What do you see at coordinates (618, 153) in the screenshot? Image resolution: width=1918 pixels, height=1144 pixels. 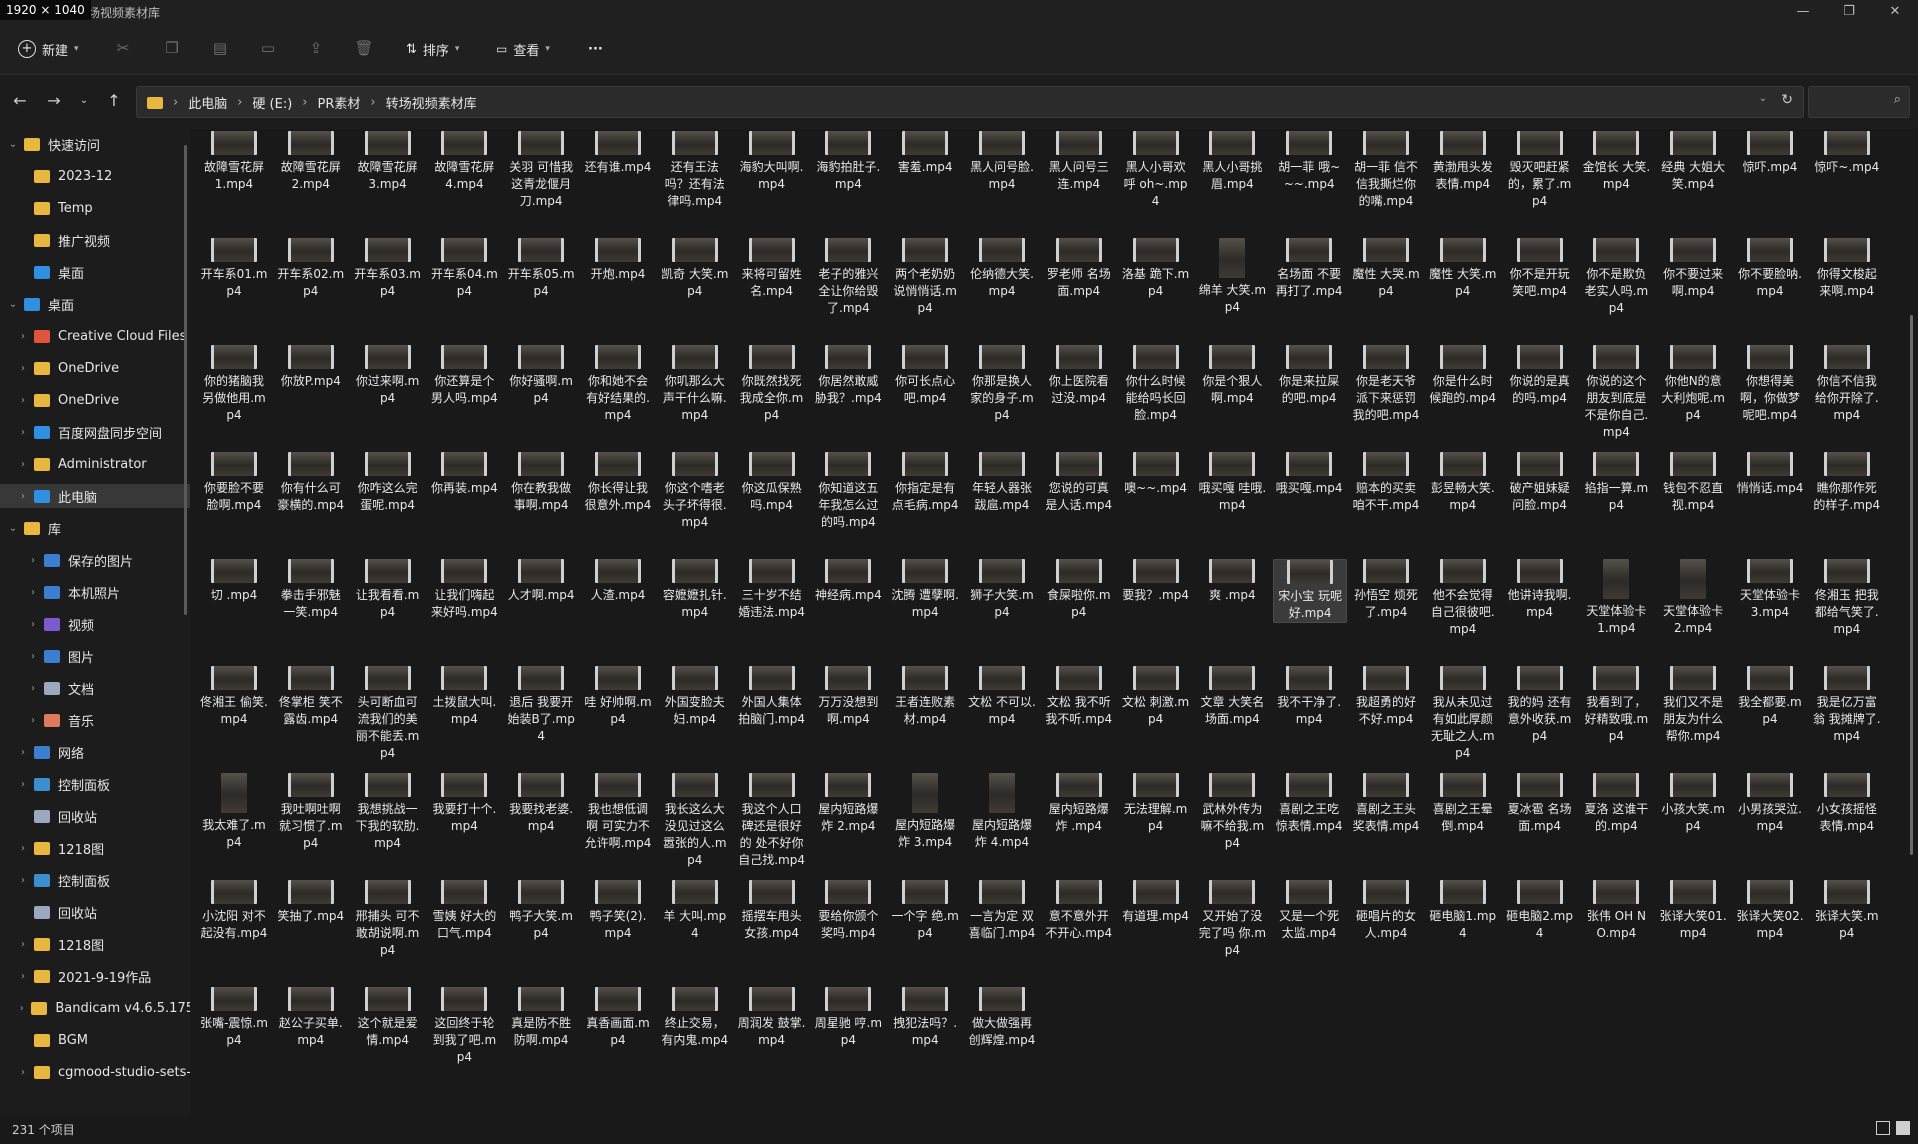 I see `file-item: 还有谁.mp4` at bounding box center [618, 153].